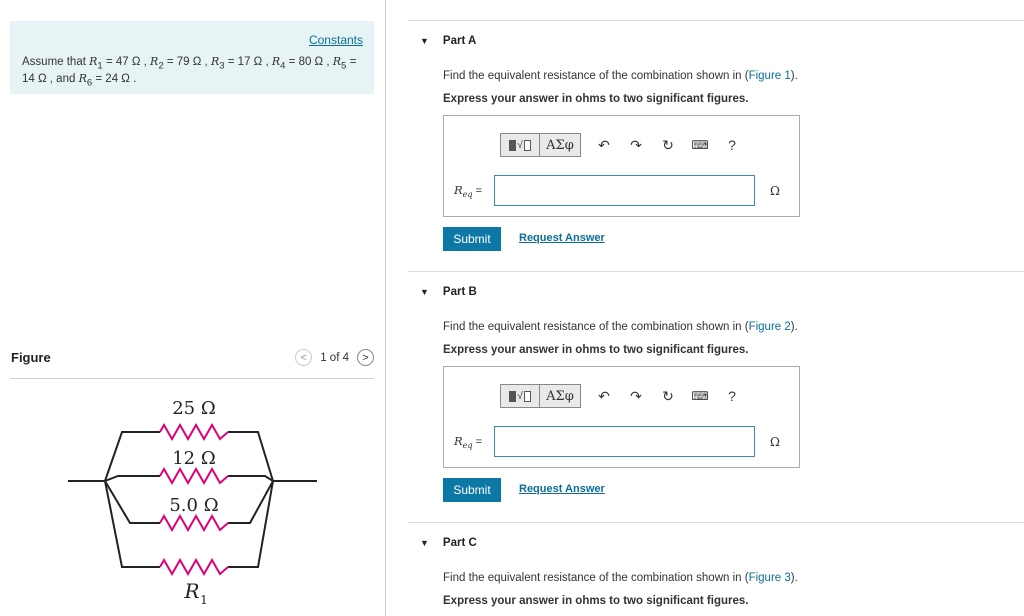 This screenshot has height=616, width=1024. I want to click on part-b-title: Part B, so click(459, 292).